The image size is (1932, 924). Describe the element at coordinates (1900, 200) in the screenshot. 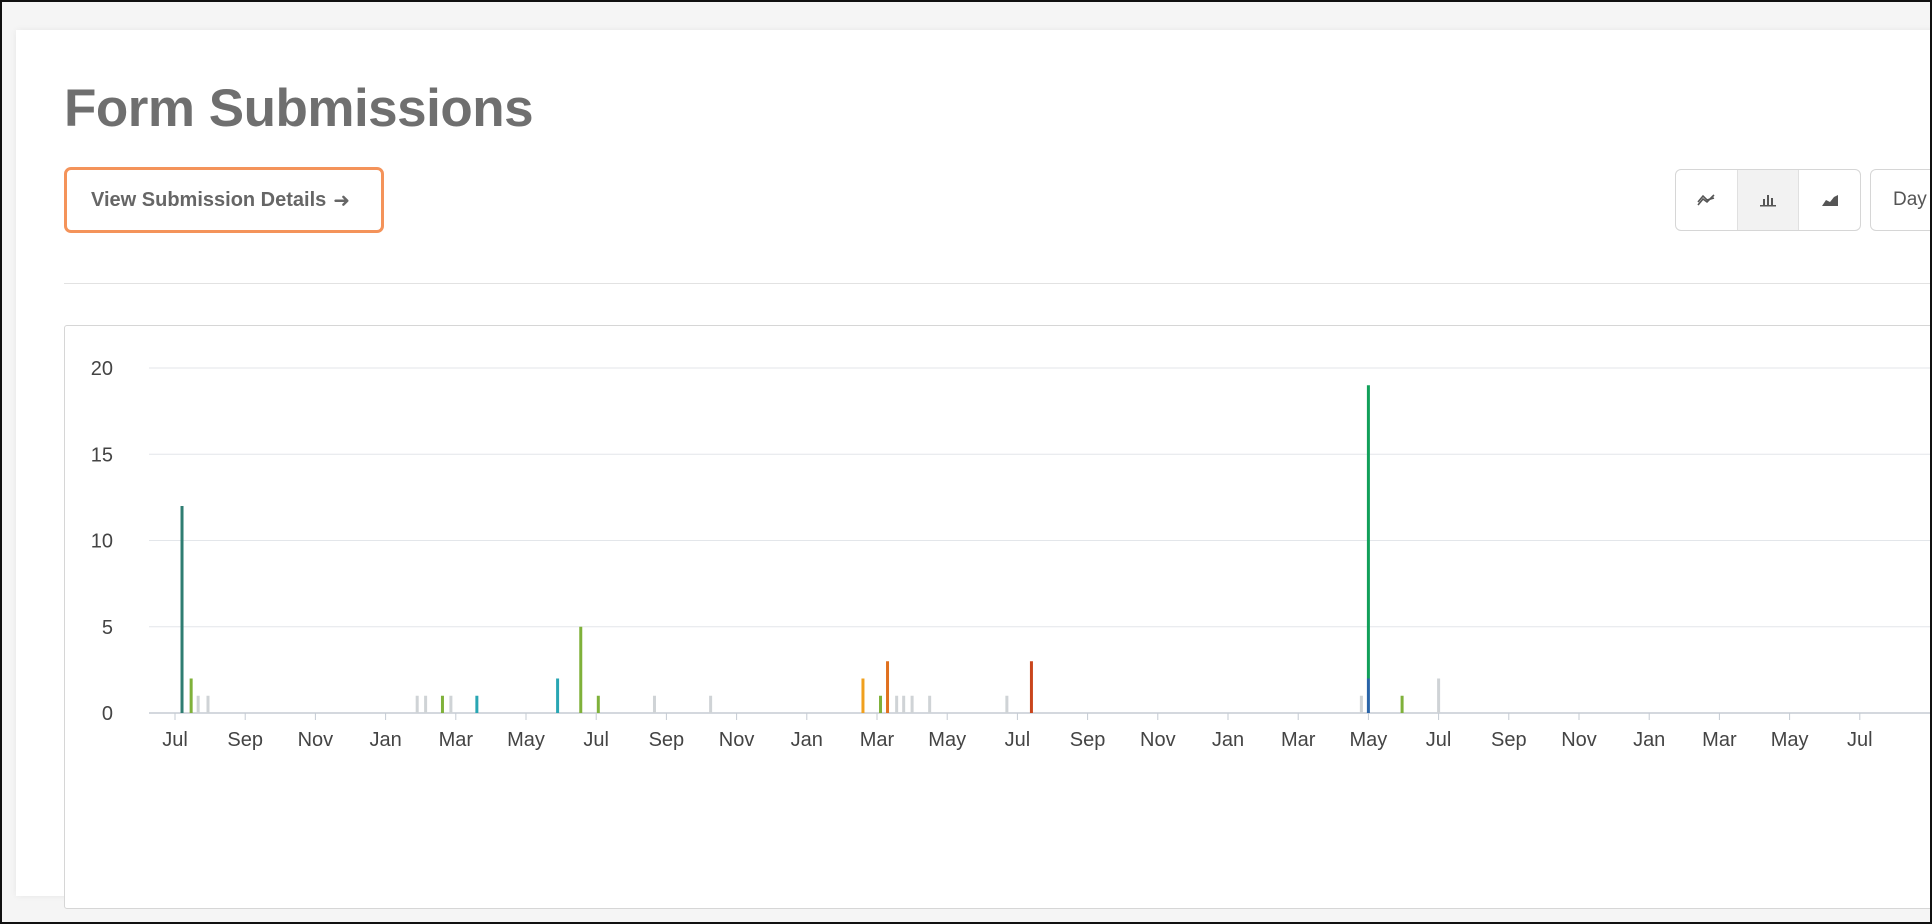

I see `period-select-button: Day` at that location.